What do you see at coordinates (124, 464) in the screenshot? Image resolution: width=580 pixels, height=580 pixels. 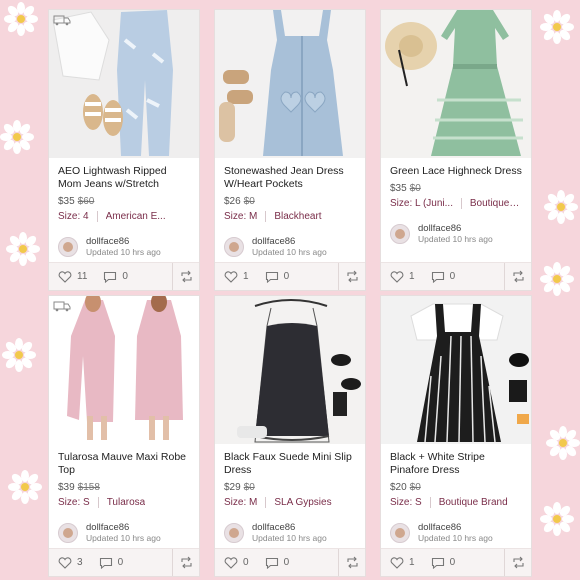 I see `listing-title: Tularosa Mauve Maxi Robe Top` at bounding box center [124, 464].